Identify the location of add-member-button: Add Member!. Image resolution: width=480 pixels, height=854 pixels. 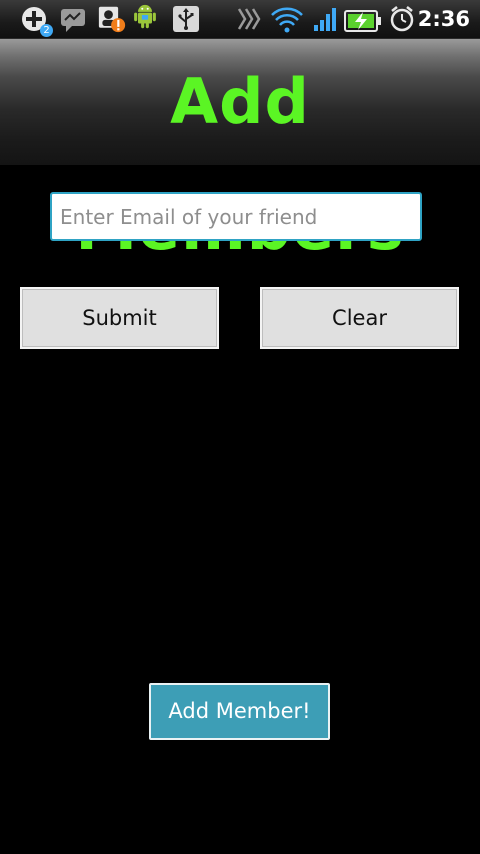
(239, 711).